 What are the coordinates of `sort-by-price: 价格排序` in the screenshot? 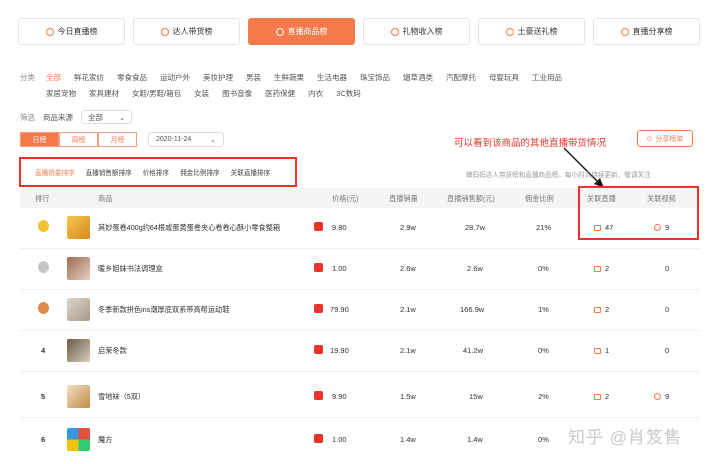 It's located at (156, 172).